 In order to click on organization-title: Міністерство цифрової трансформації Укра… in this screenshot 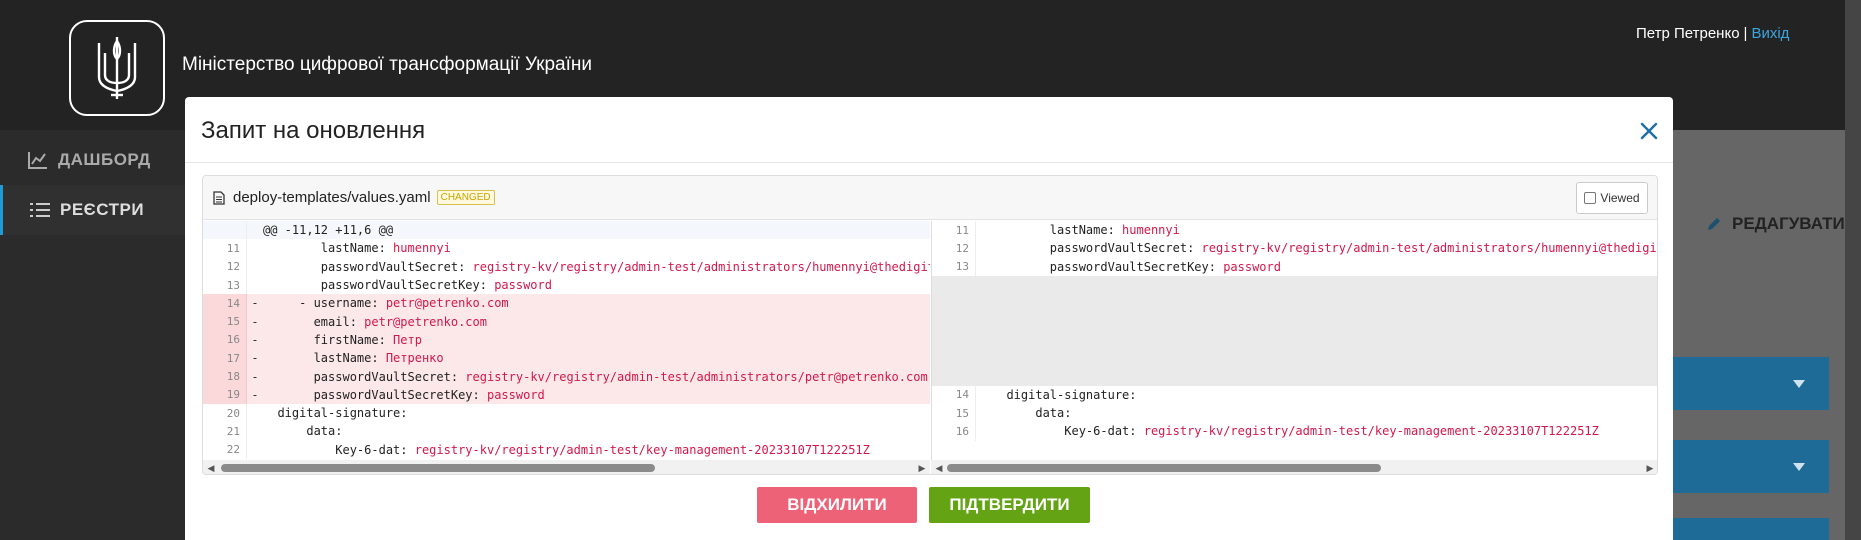, I will do `click(387, 64)`.